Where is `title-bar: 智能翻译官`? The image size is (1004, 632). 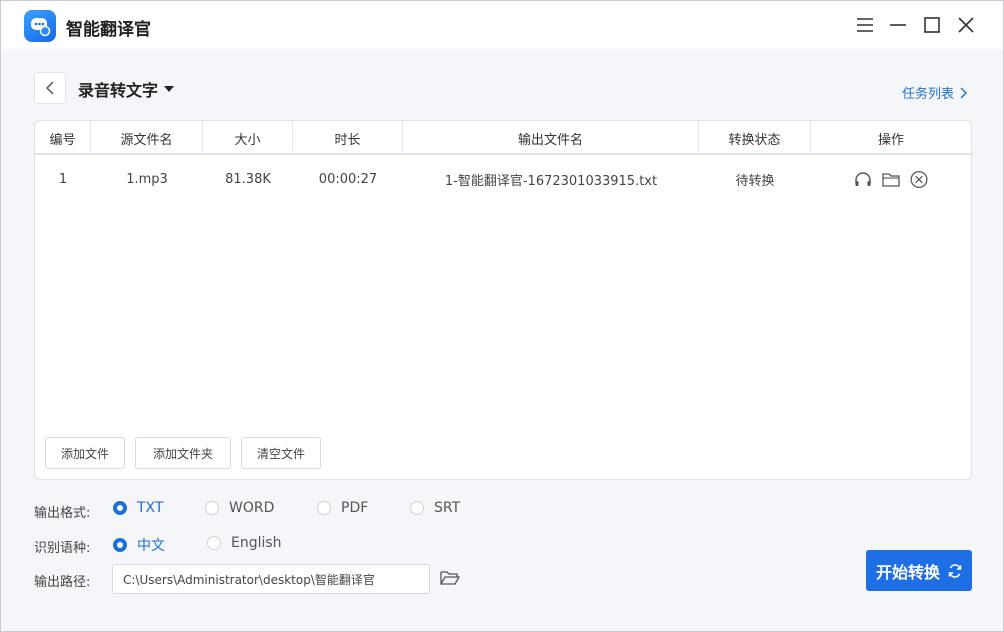 title-bar: 智能翻译官 is located at coordinates (502, 25).